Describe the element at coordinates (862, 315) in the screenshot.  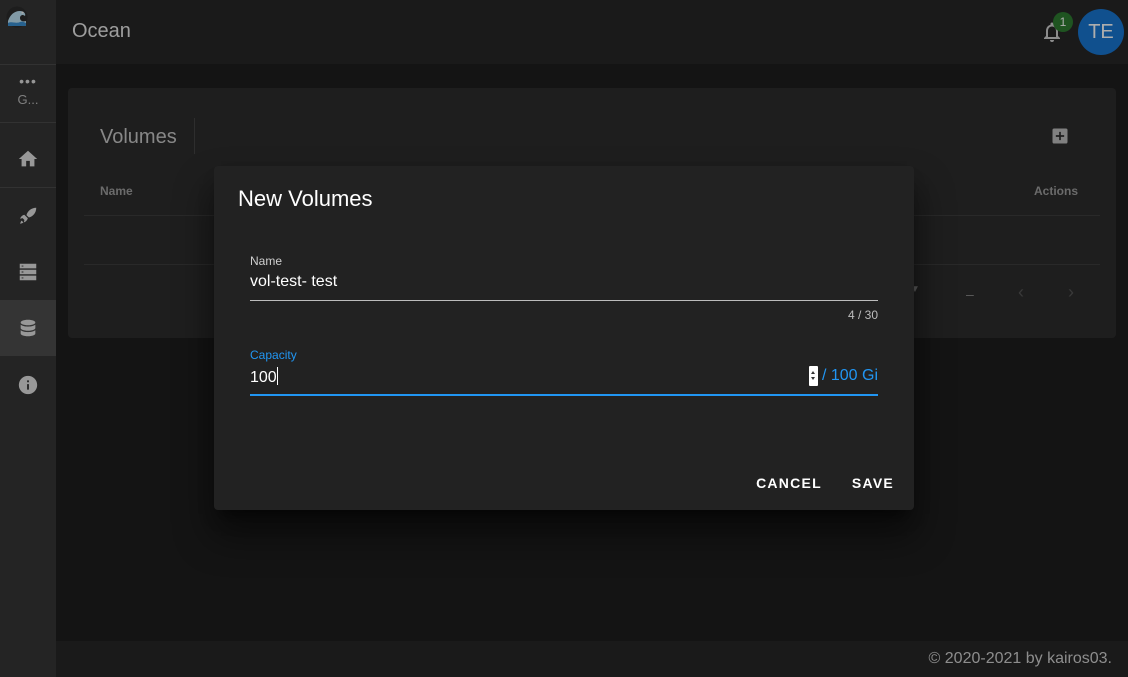
I see `name-char-counter: 4 / 30` at that location.